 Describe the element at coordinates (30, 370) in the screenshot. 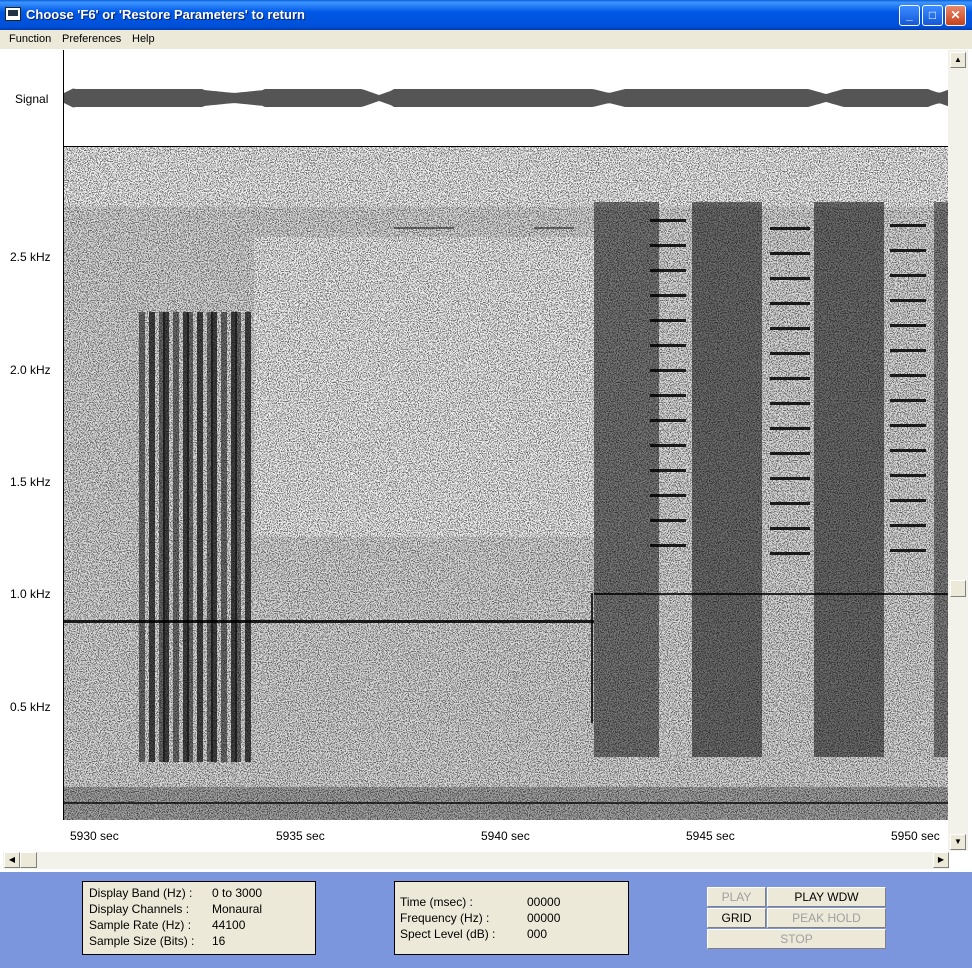

I see `freq-label-2-0: 2.0 kHz` at that location.